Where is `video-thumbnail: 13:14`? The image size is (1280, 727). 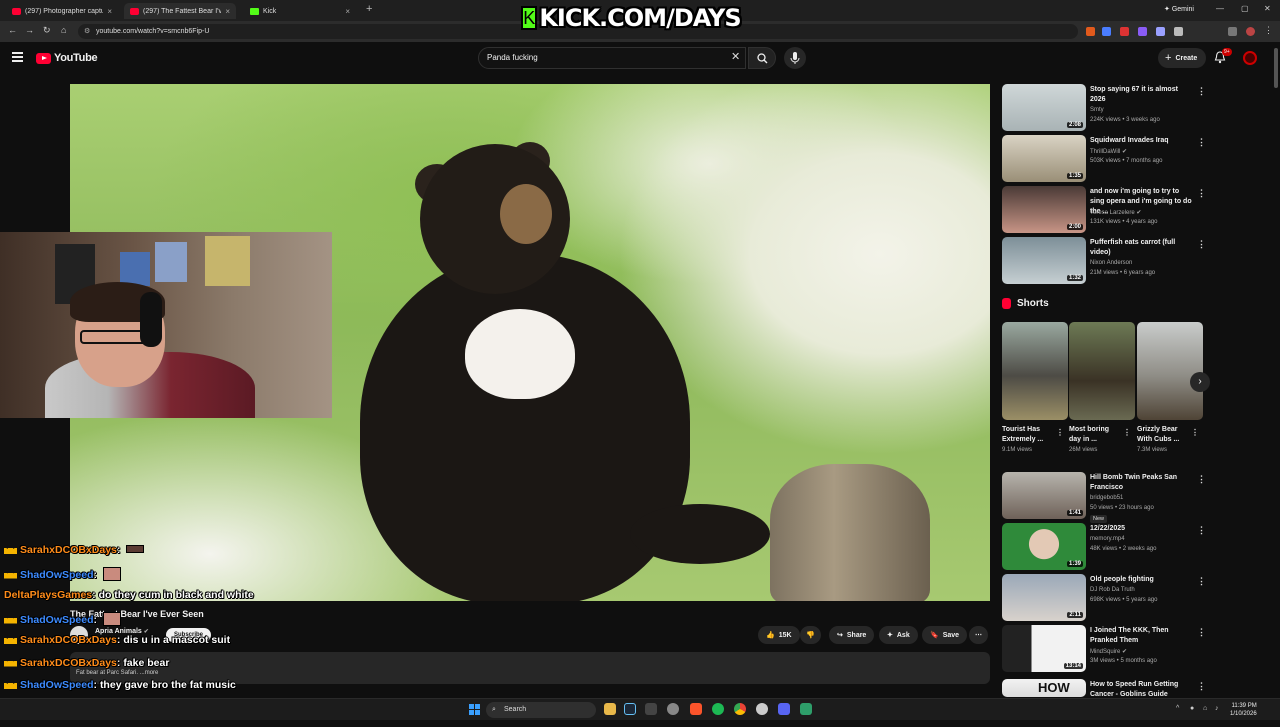 video-thumbnail: 13:14 is located at coordinates (1044, 648).